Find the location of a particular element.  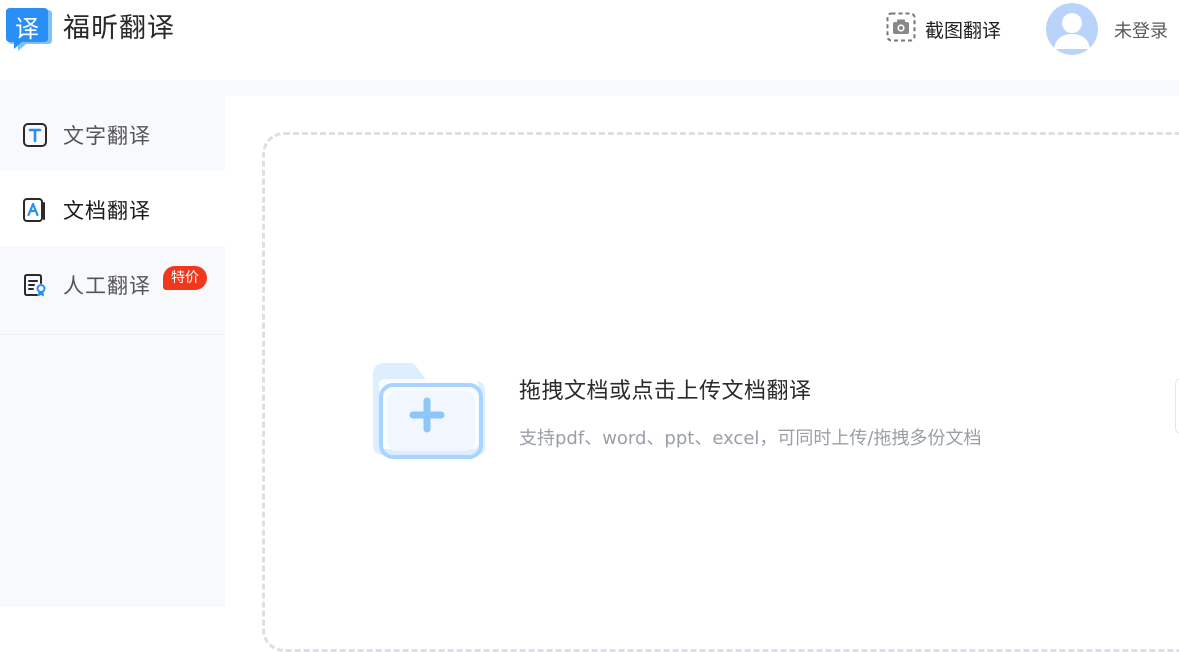

sidebar-item-text-translate: 文字翻译 is located at coordinates (112, 133).